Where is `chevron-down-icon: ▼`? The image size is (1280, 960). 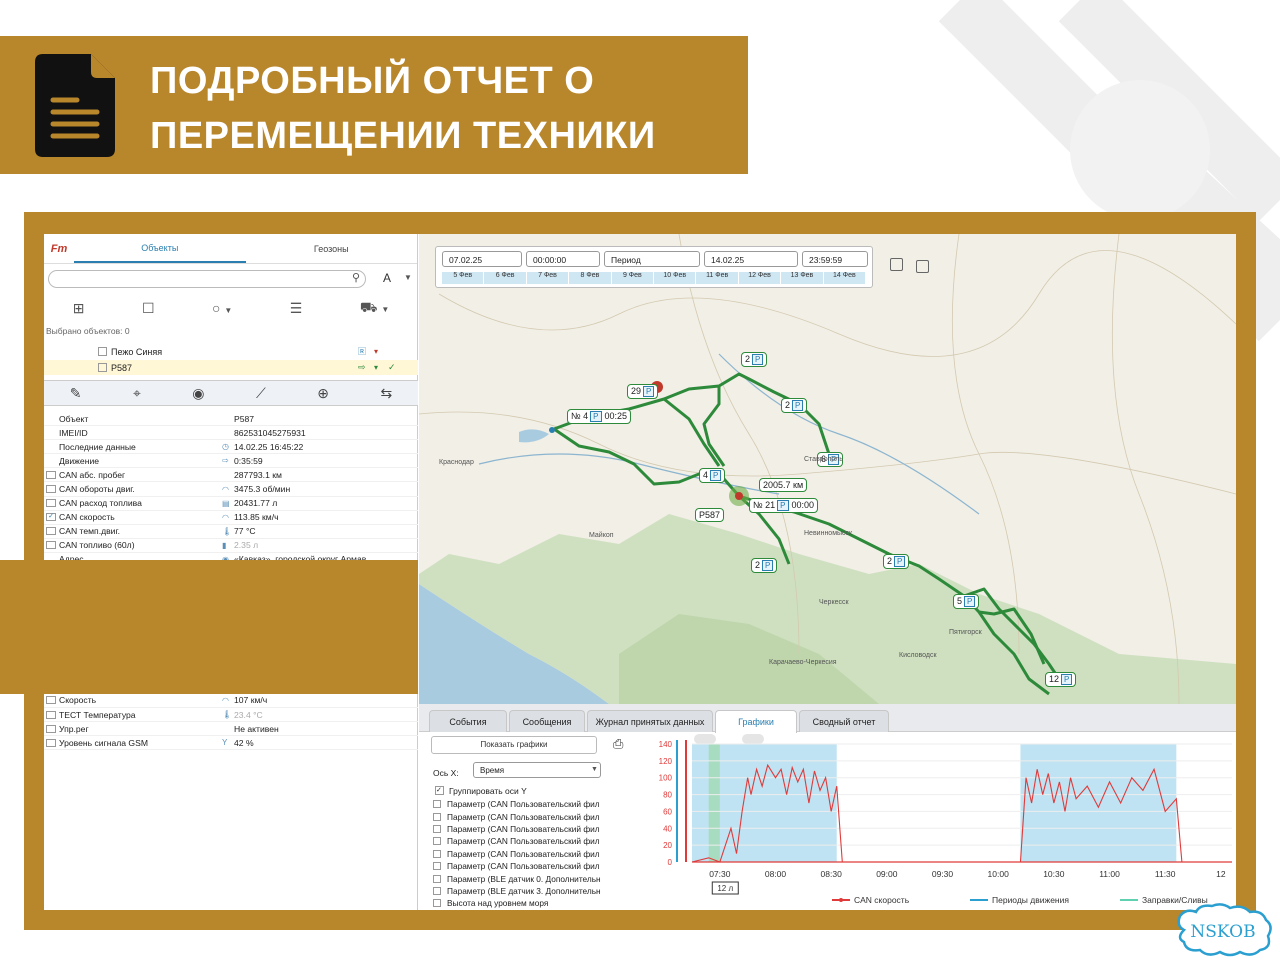 chevron-down-icon: ▼ is located at coordinates (408, 277).